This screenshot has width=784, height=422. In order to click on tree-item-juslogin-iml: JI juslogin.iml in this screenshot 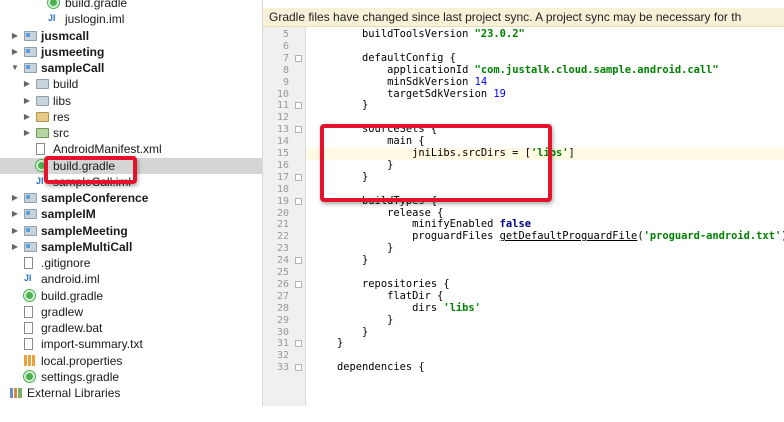, I will do `click(131, 19)`.